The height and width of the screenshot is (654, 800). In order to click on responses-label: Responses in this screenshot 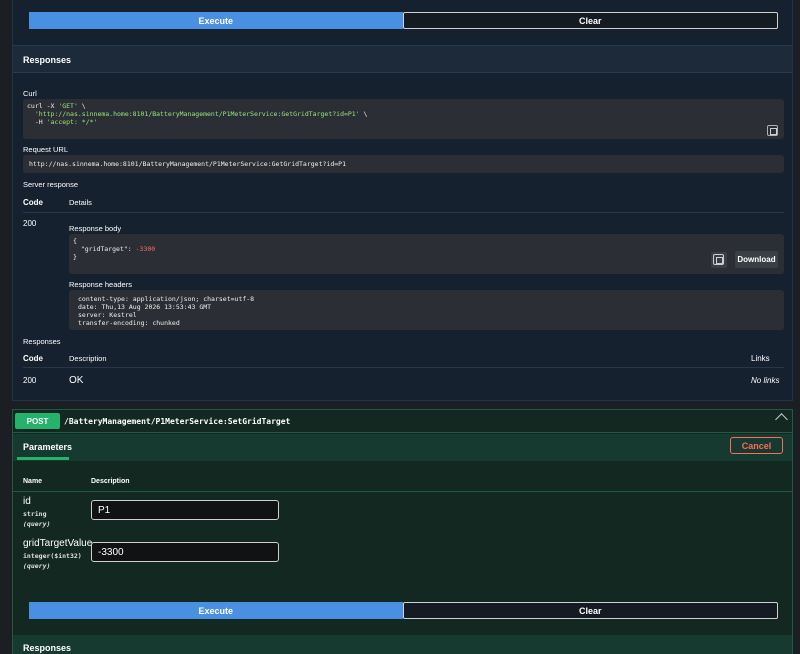, I will do `click(42, 341)`.